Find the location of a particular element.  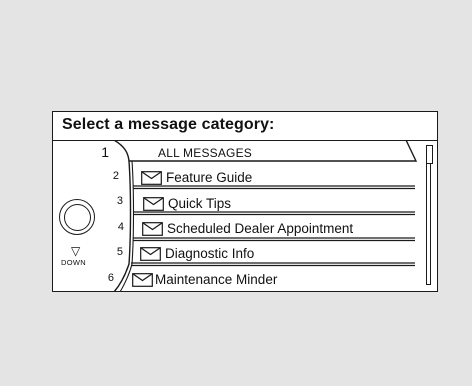

screen-heading: Select a message category: is located at coordinates (168, 124).